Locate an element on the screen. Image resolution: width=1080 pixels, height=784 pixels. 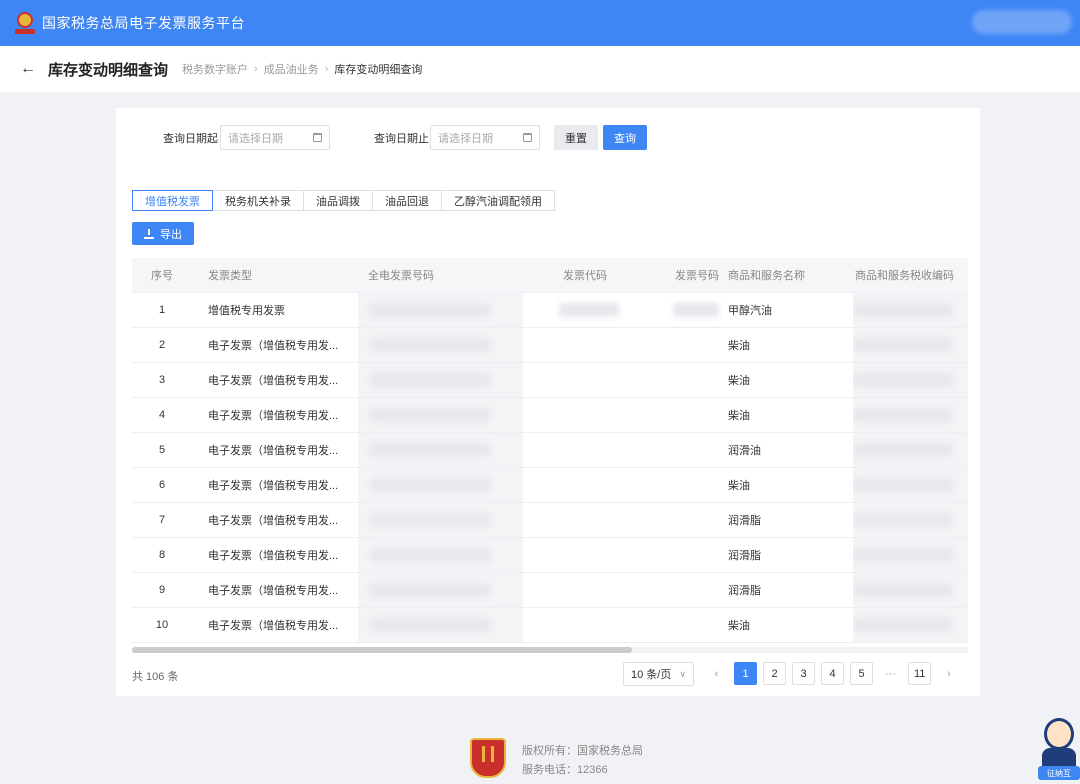
table-row: 3 电子发票（增值税专用发... 柴油 is located at coordinates (550, 380).